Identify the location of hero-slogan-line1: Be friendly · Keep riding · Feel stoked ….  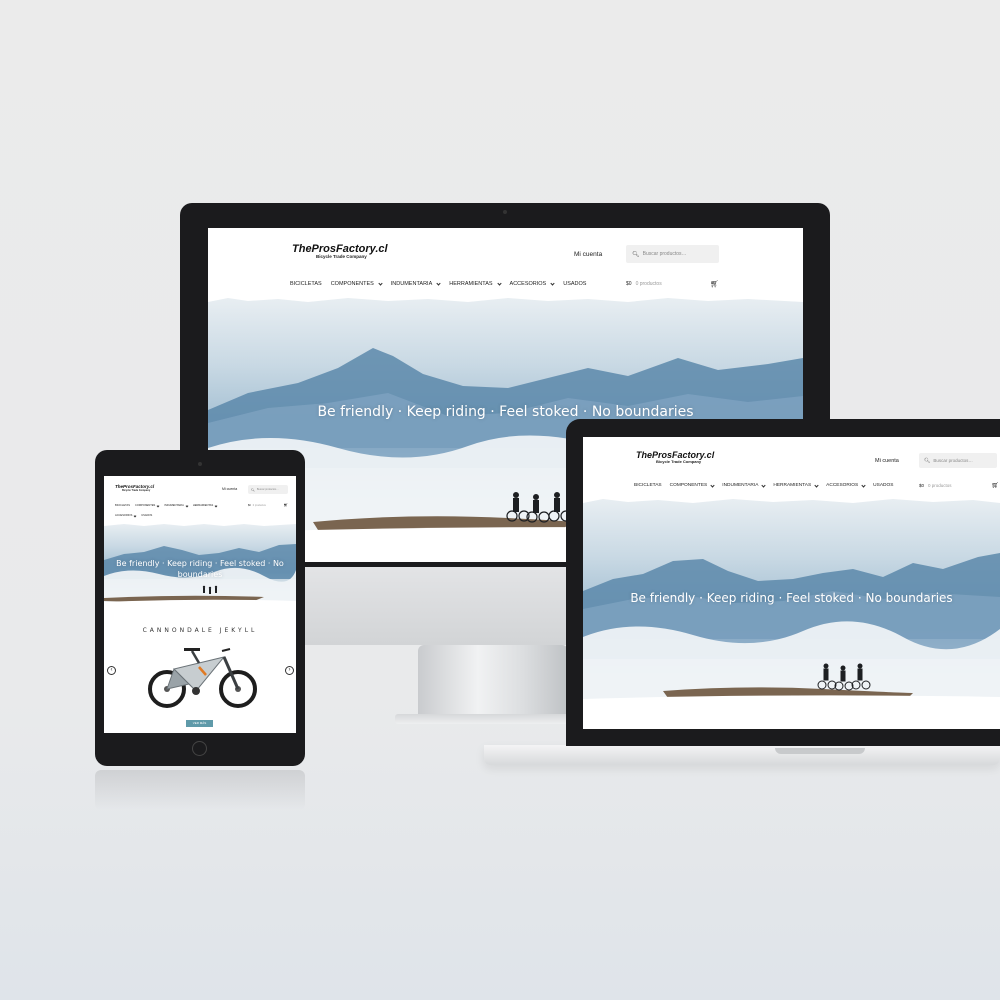
(200, 563).